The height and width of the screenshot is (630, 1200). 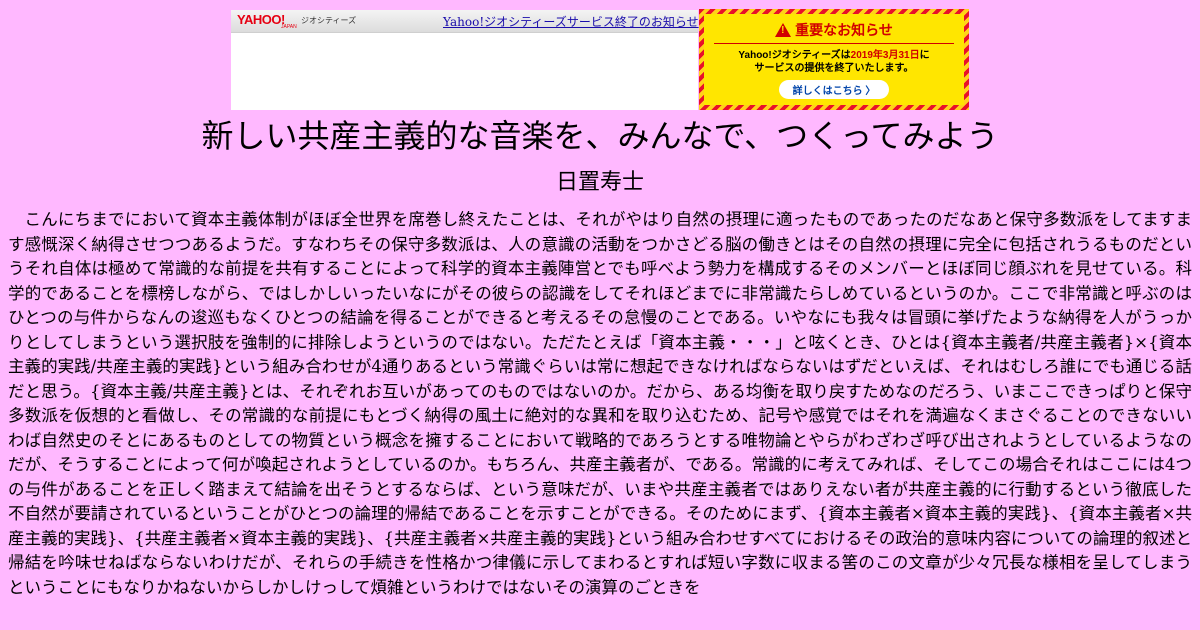 What do you see at coordinates (571, 21) in the screenshot?
I see `service-end-notice-link: Yahoo!ジオシティーズサービス終了のお知らせ` at bounding box center [571, 21].